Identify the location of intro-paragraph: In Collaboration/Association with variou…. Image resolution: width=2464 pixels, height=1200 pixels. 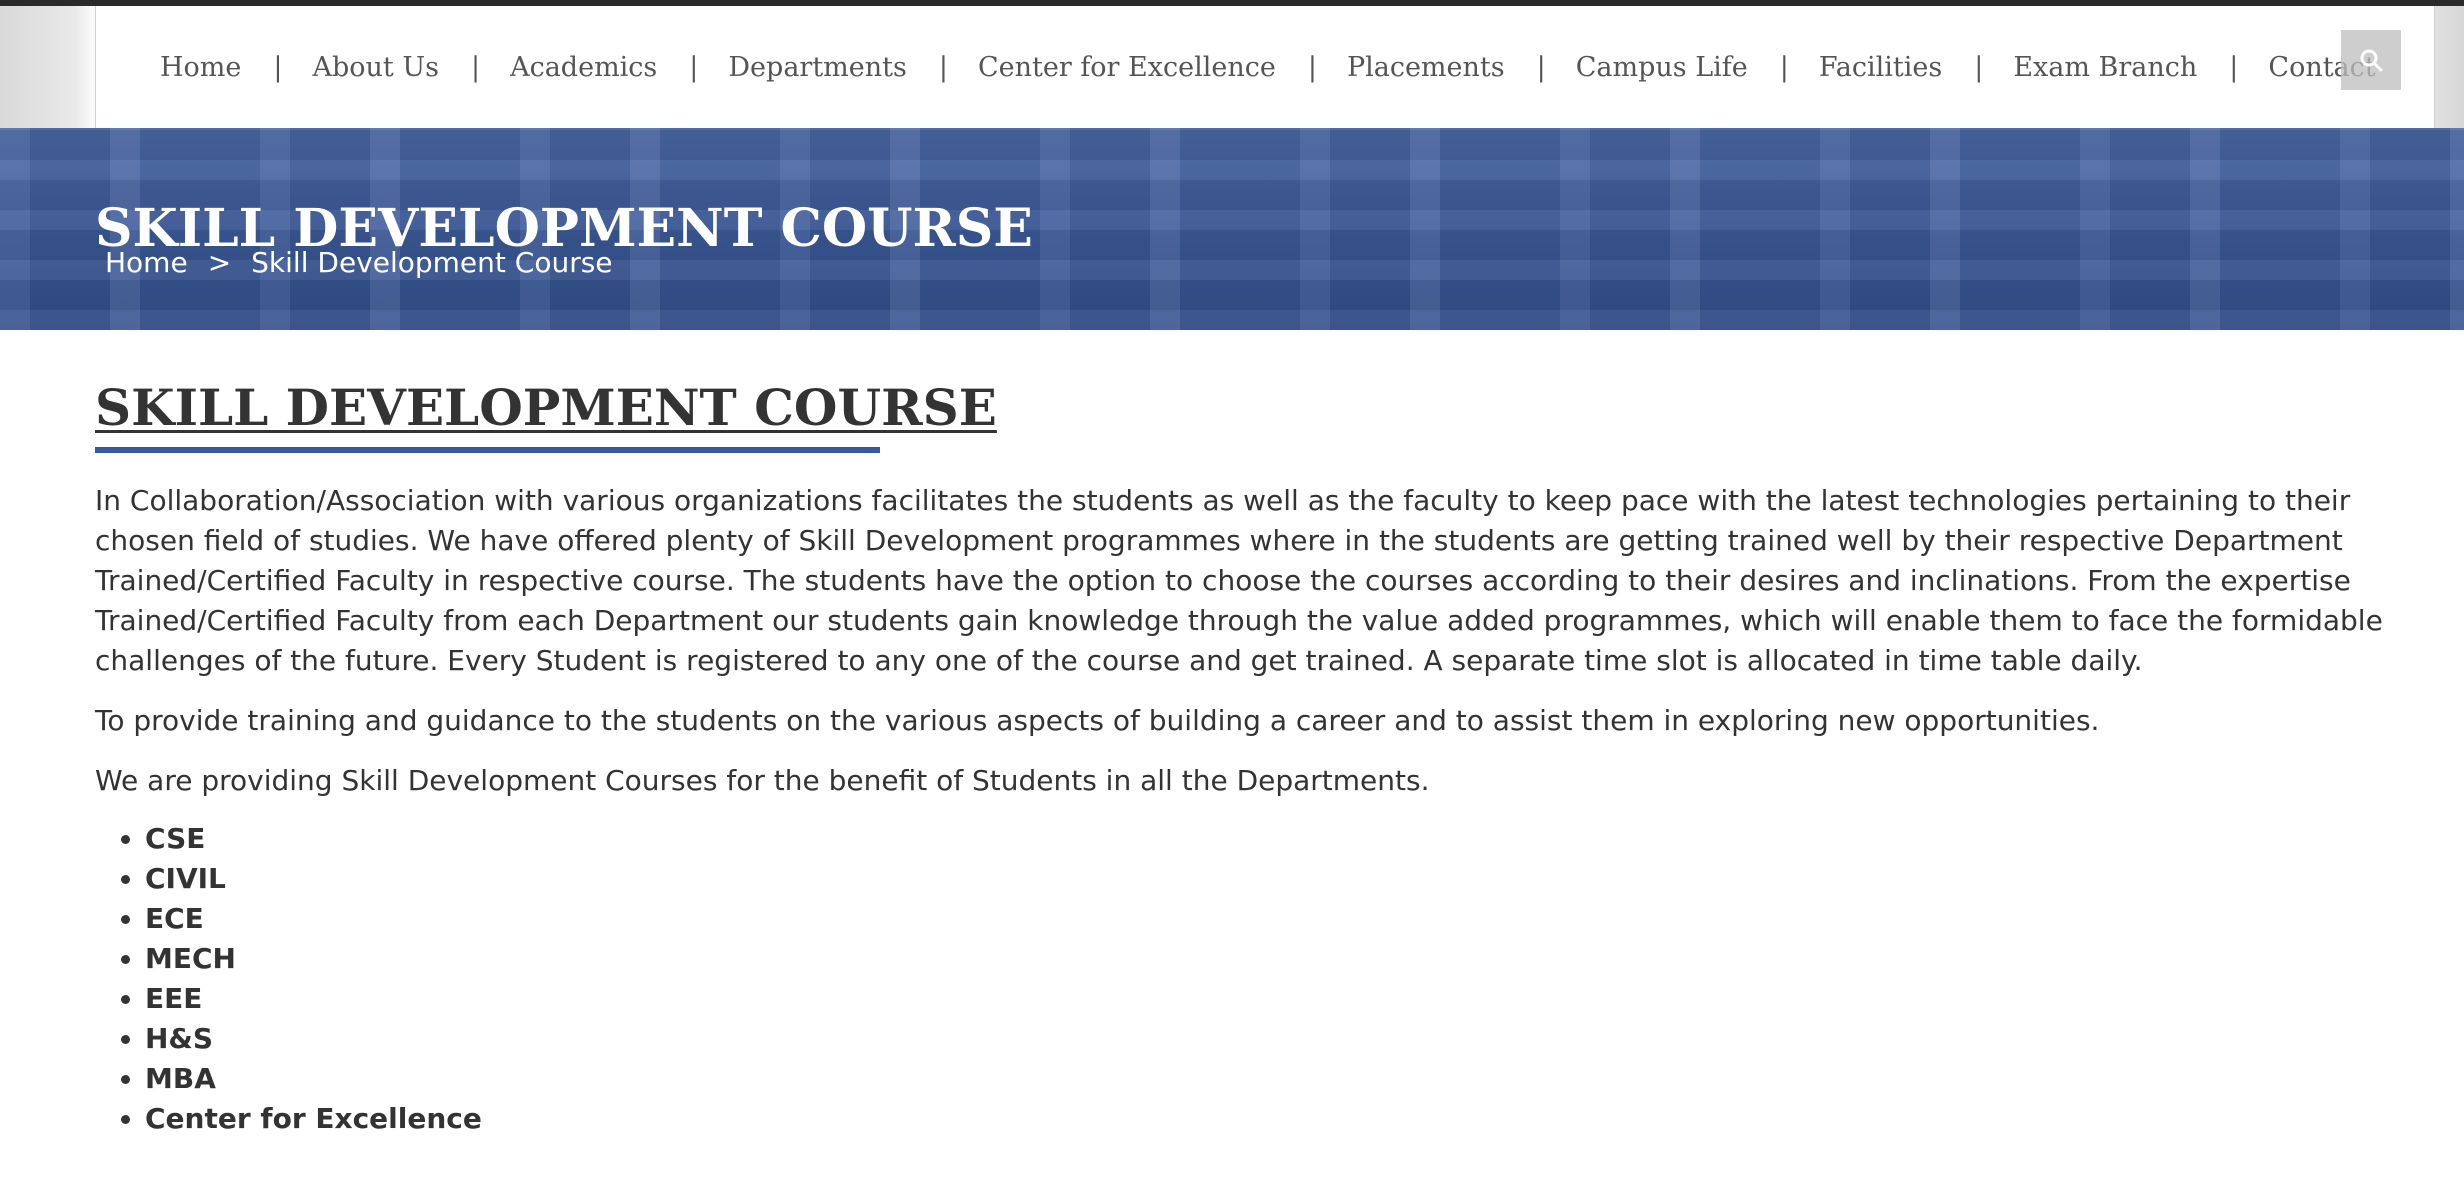
(1239, 580).